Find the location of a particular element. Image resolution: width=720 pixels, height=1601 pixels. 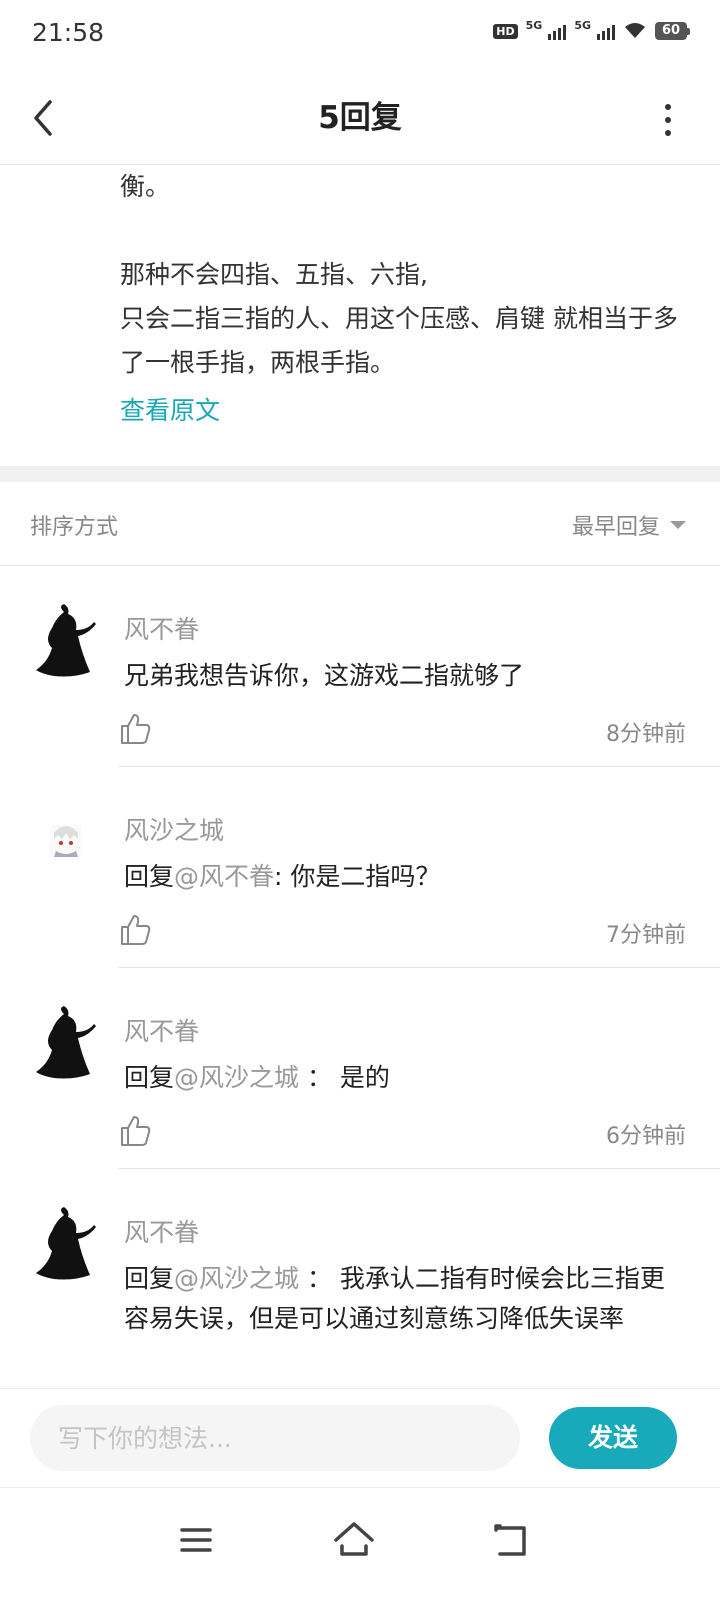

system-nav-bar is located at coordinates (360, 1544).